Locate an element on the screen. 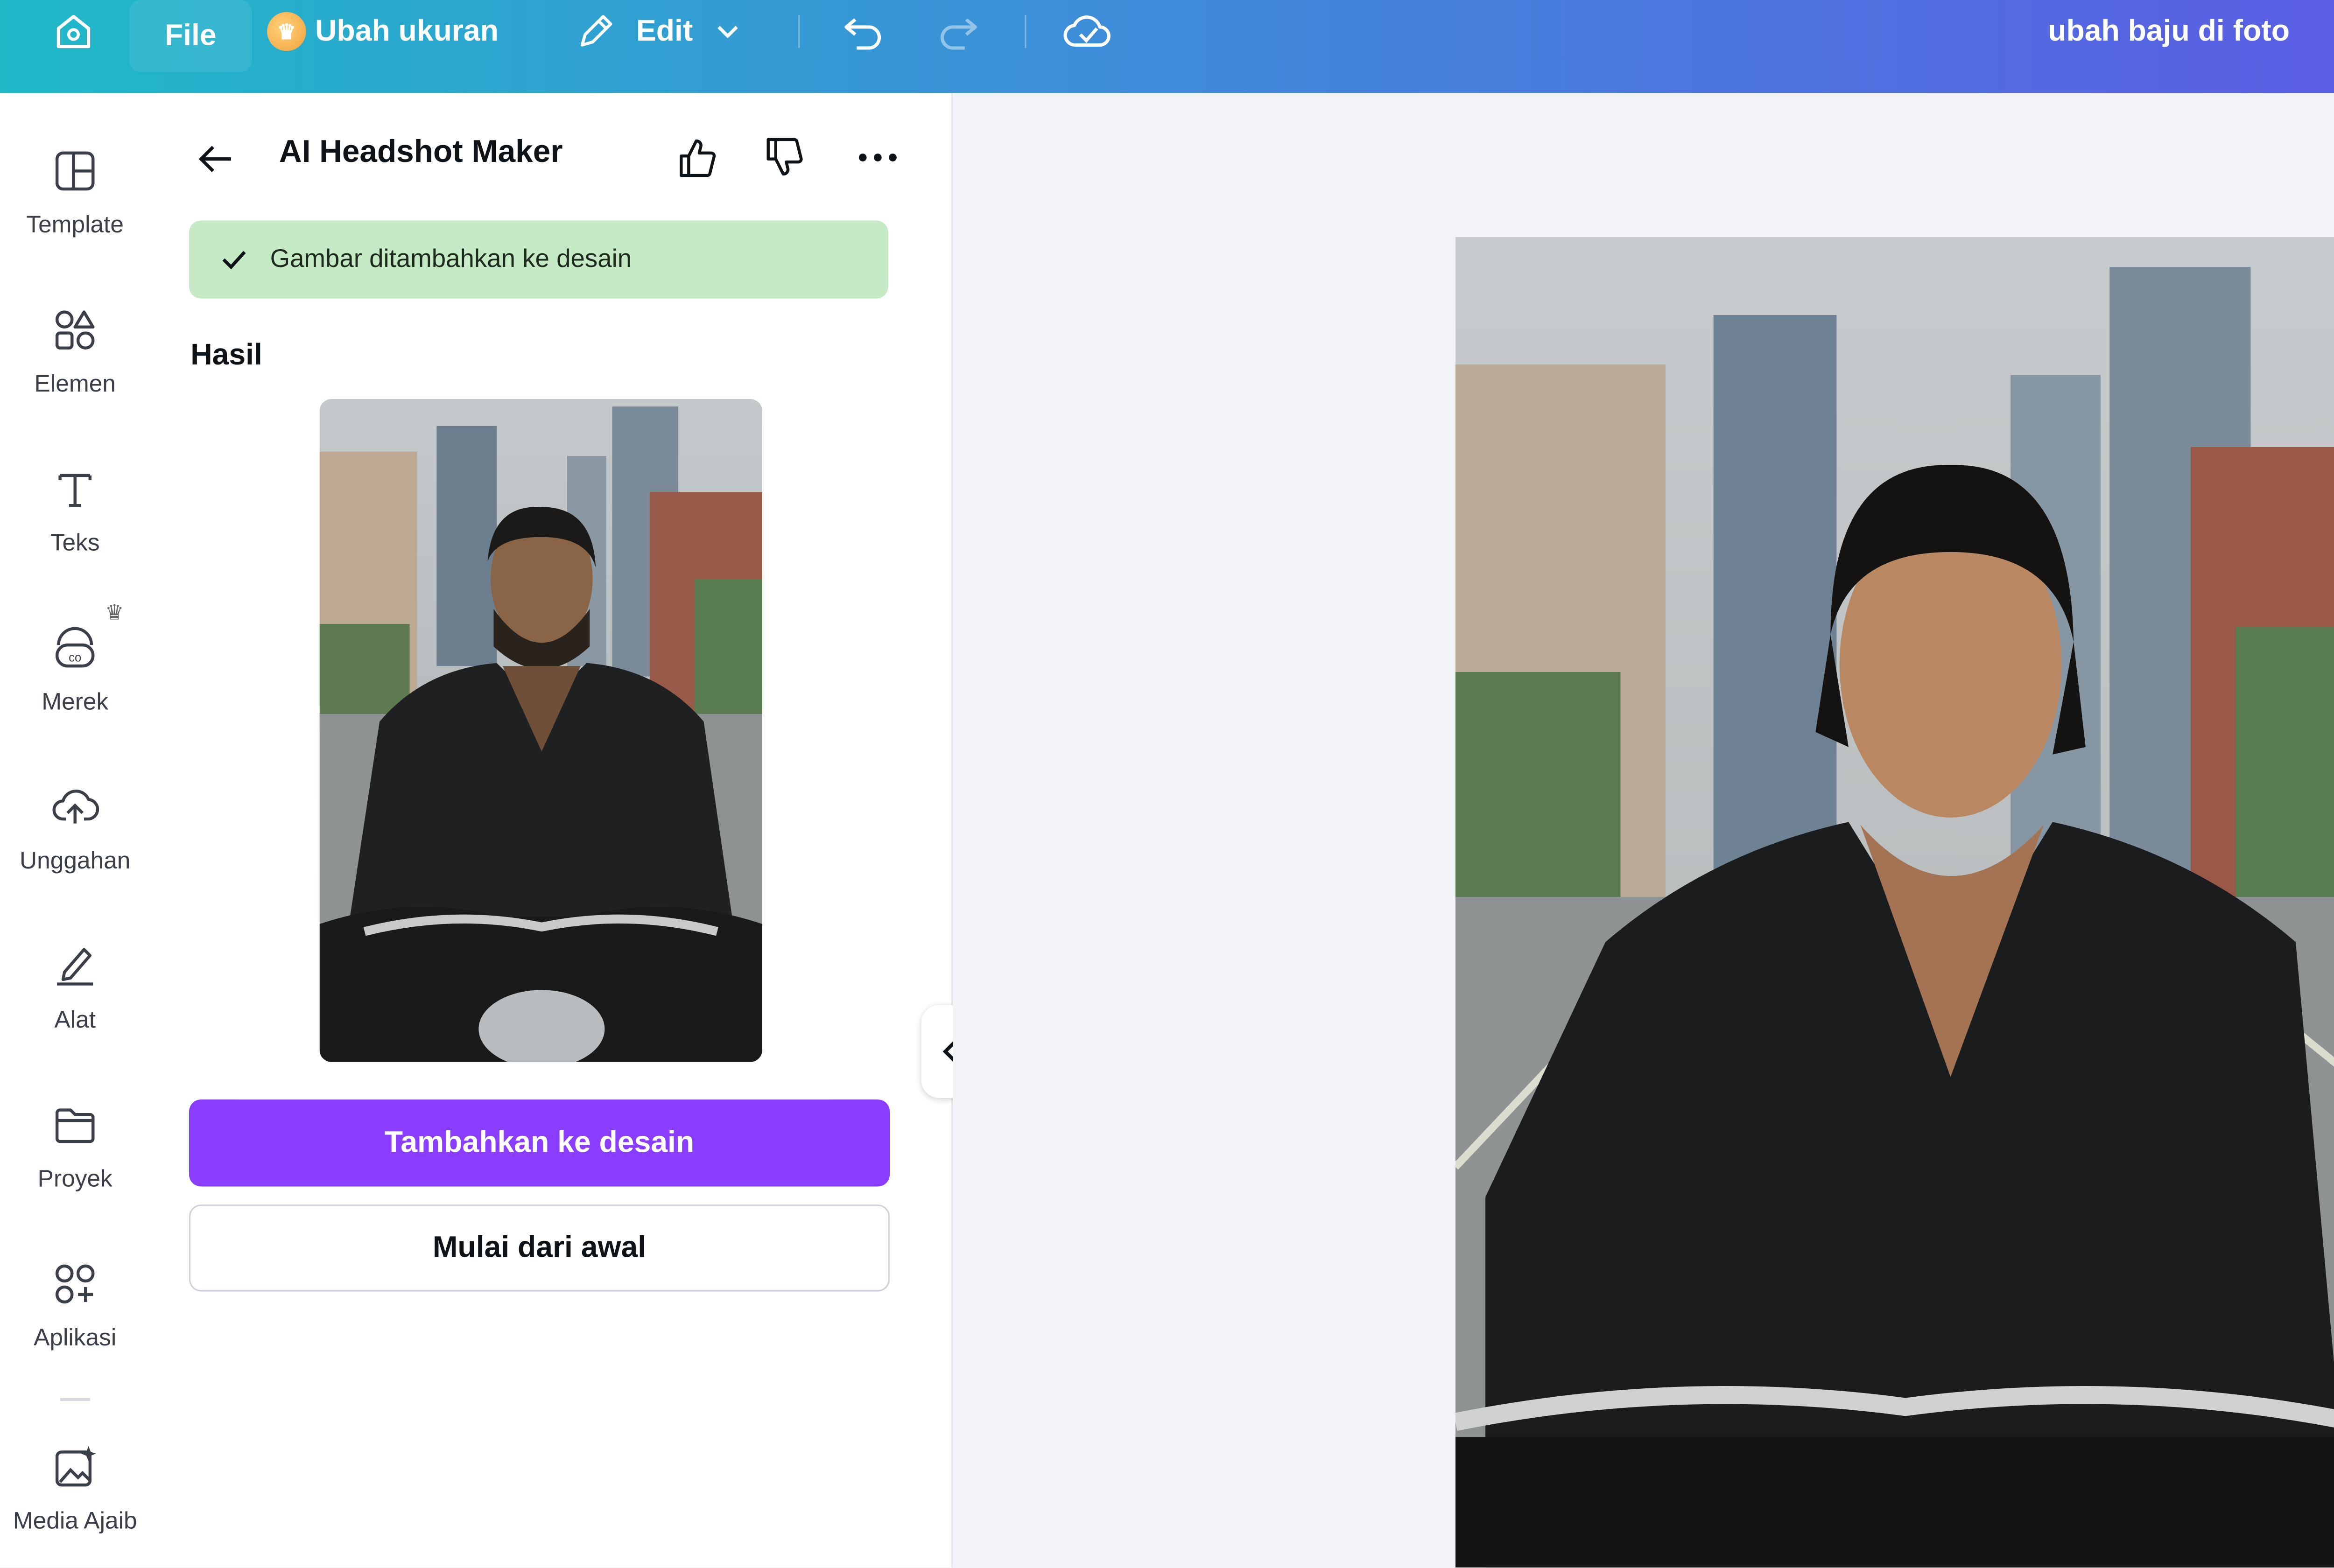  undo-icon is located at coordinates (862, 34).